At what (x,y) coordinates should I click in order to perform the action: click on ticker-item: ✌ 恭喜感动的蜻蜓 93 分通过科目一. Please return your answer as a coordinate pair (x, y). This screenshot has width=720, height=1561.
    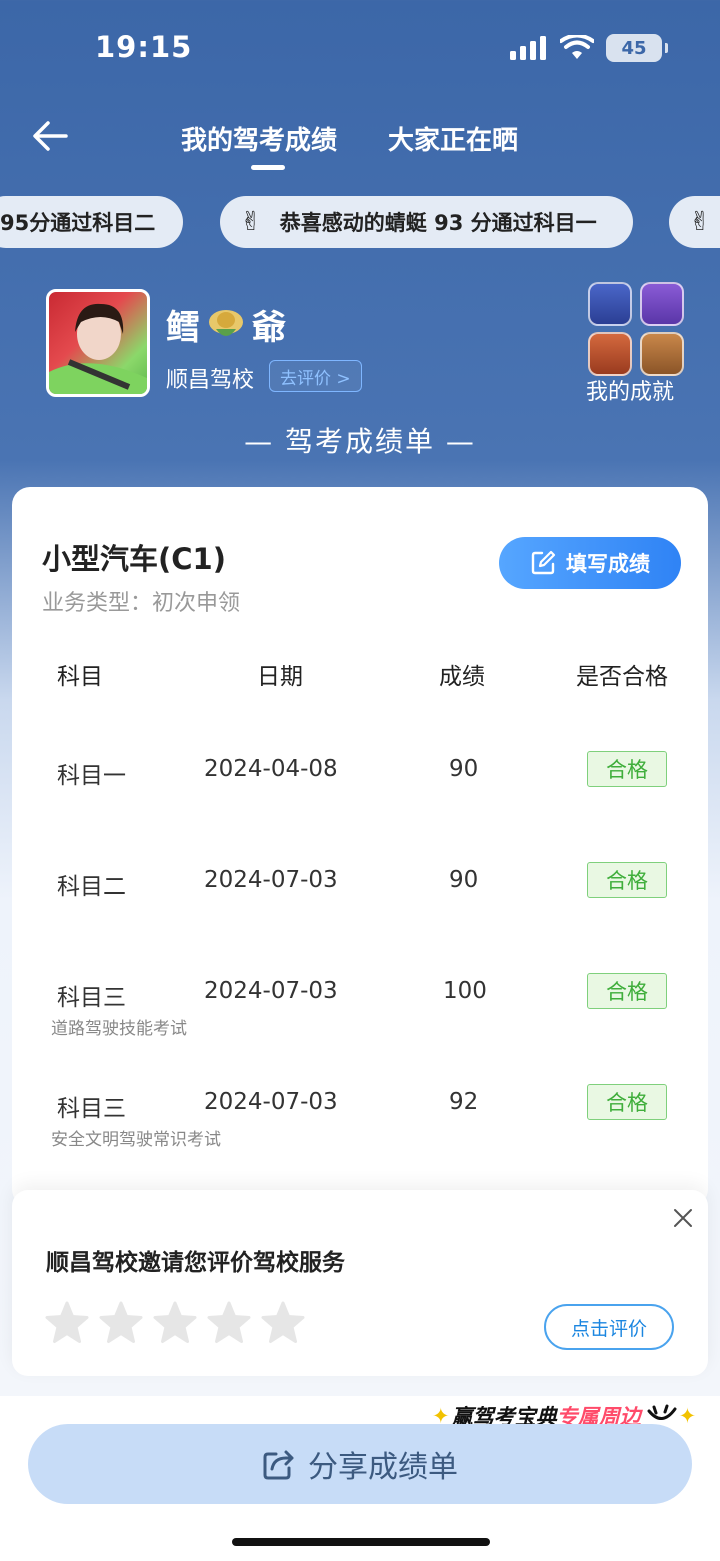
    Looking at the image, I should click on (426, 222).